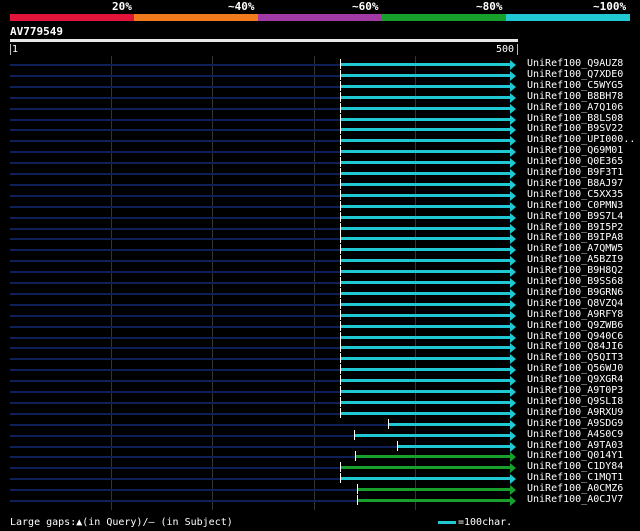  I want to click on hit-label: UniRef100_B9IPA8, so click(575, 238).